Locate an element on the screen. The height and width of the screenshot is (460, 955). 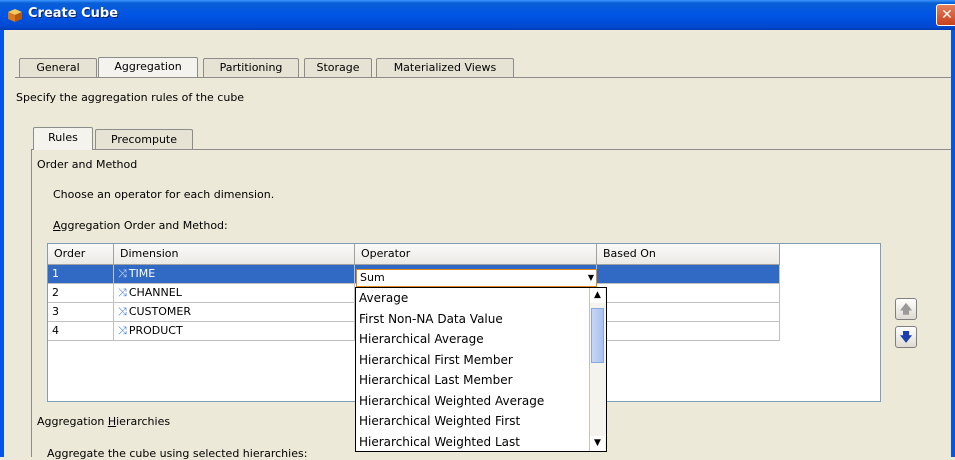
operator-combo-value: Sum is located at coordinates (372, 277).